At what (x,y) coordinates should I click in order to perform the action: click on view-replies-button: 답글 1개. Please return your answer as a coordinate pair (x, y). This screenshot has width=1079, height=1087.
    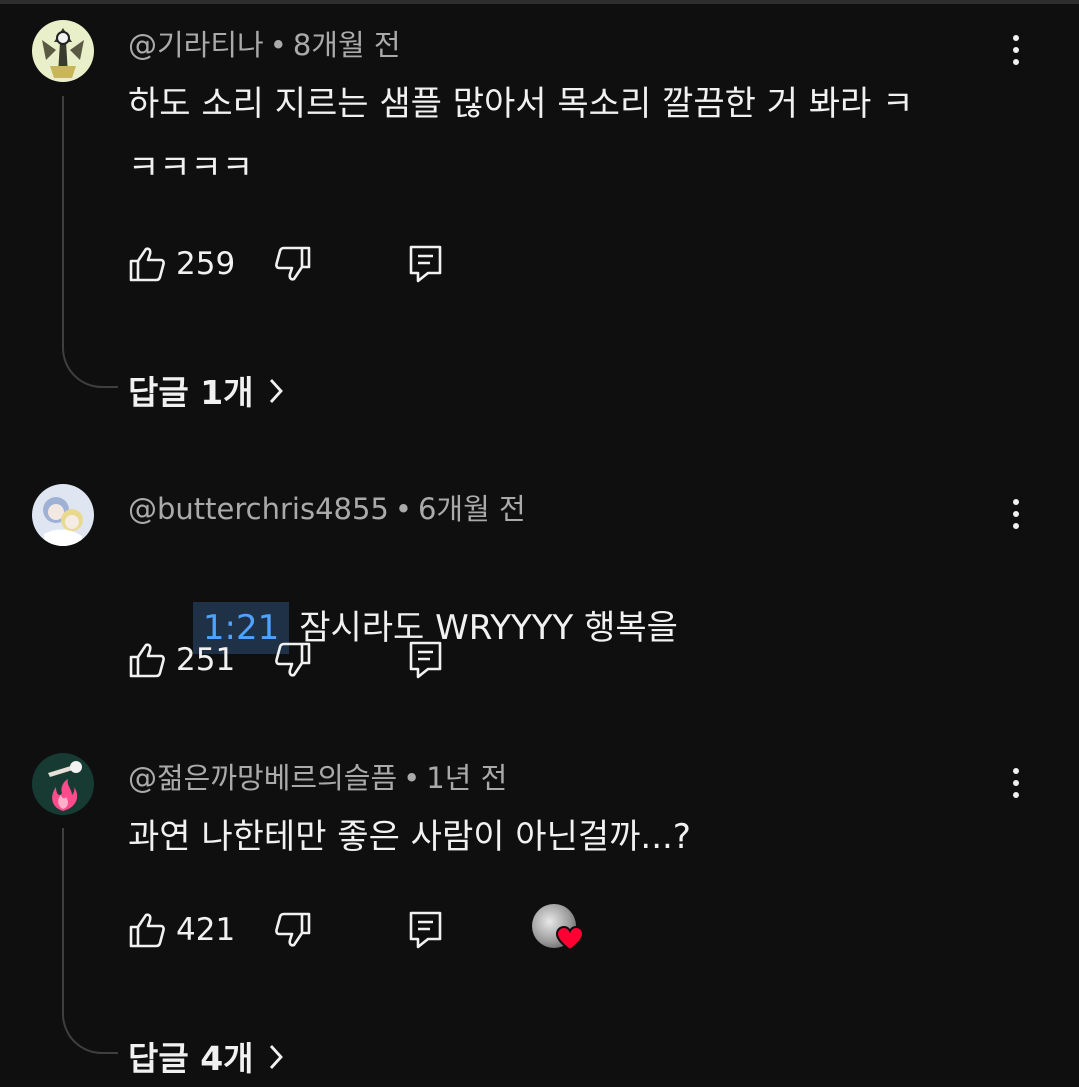
    Looking at the image, I should click on (206, 390).